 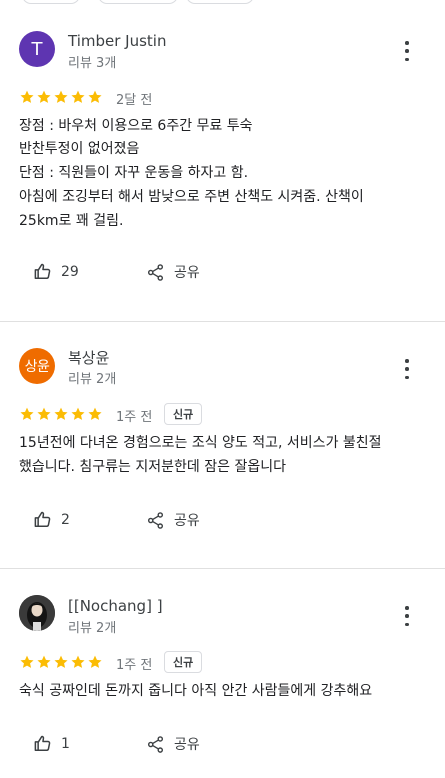 I want to click on avatar, so click(x=37, y=613).